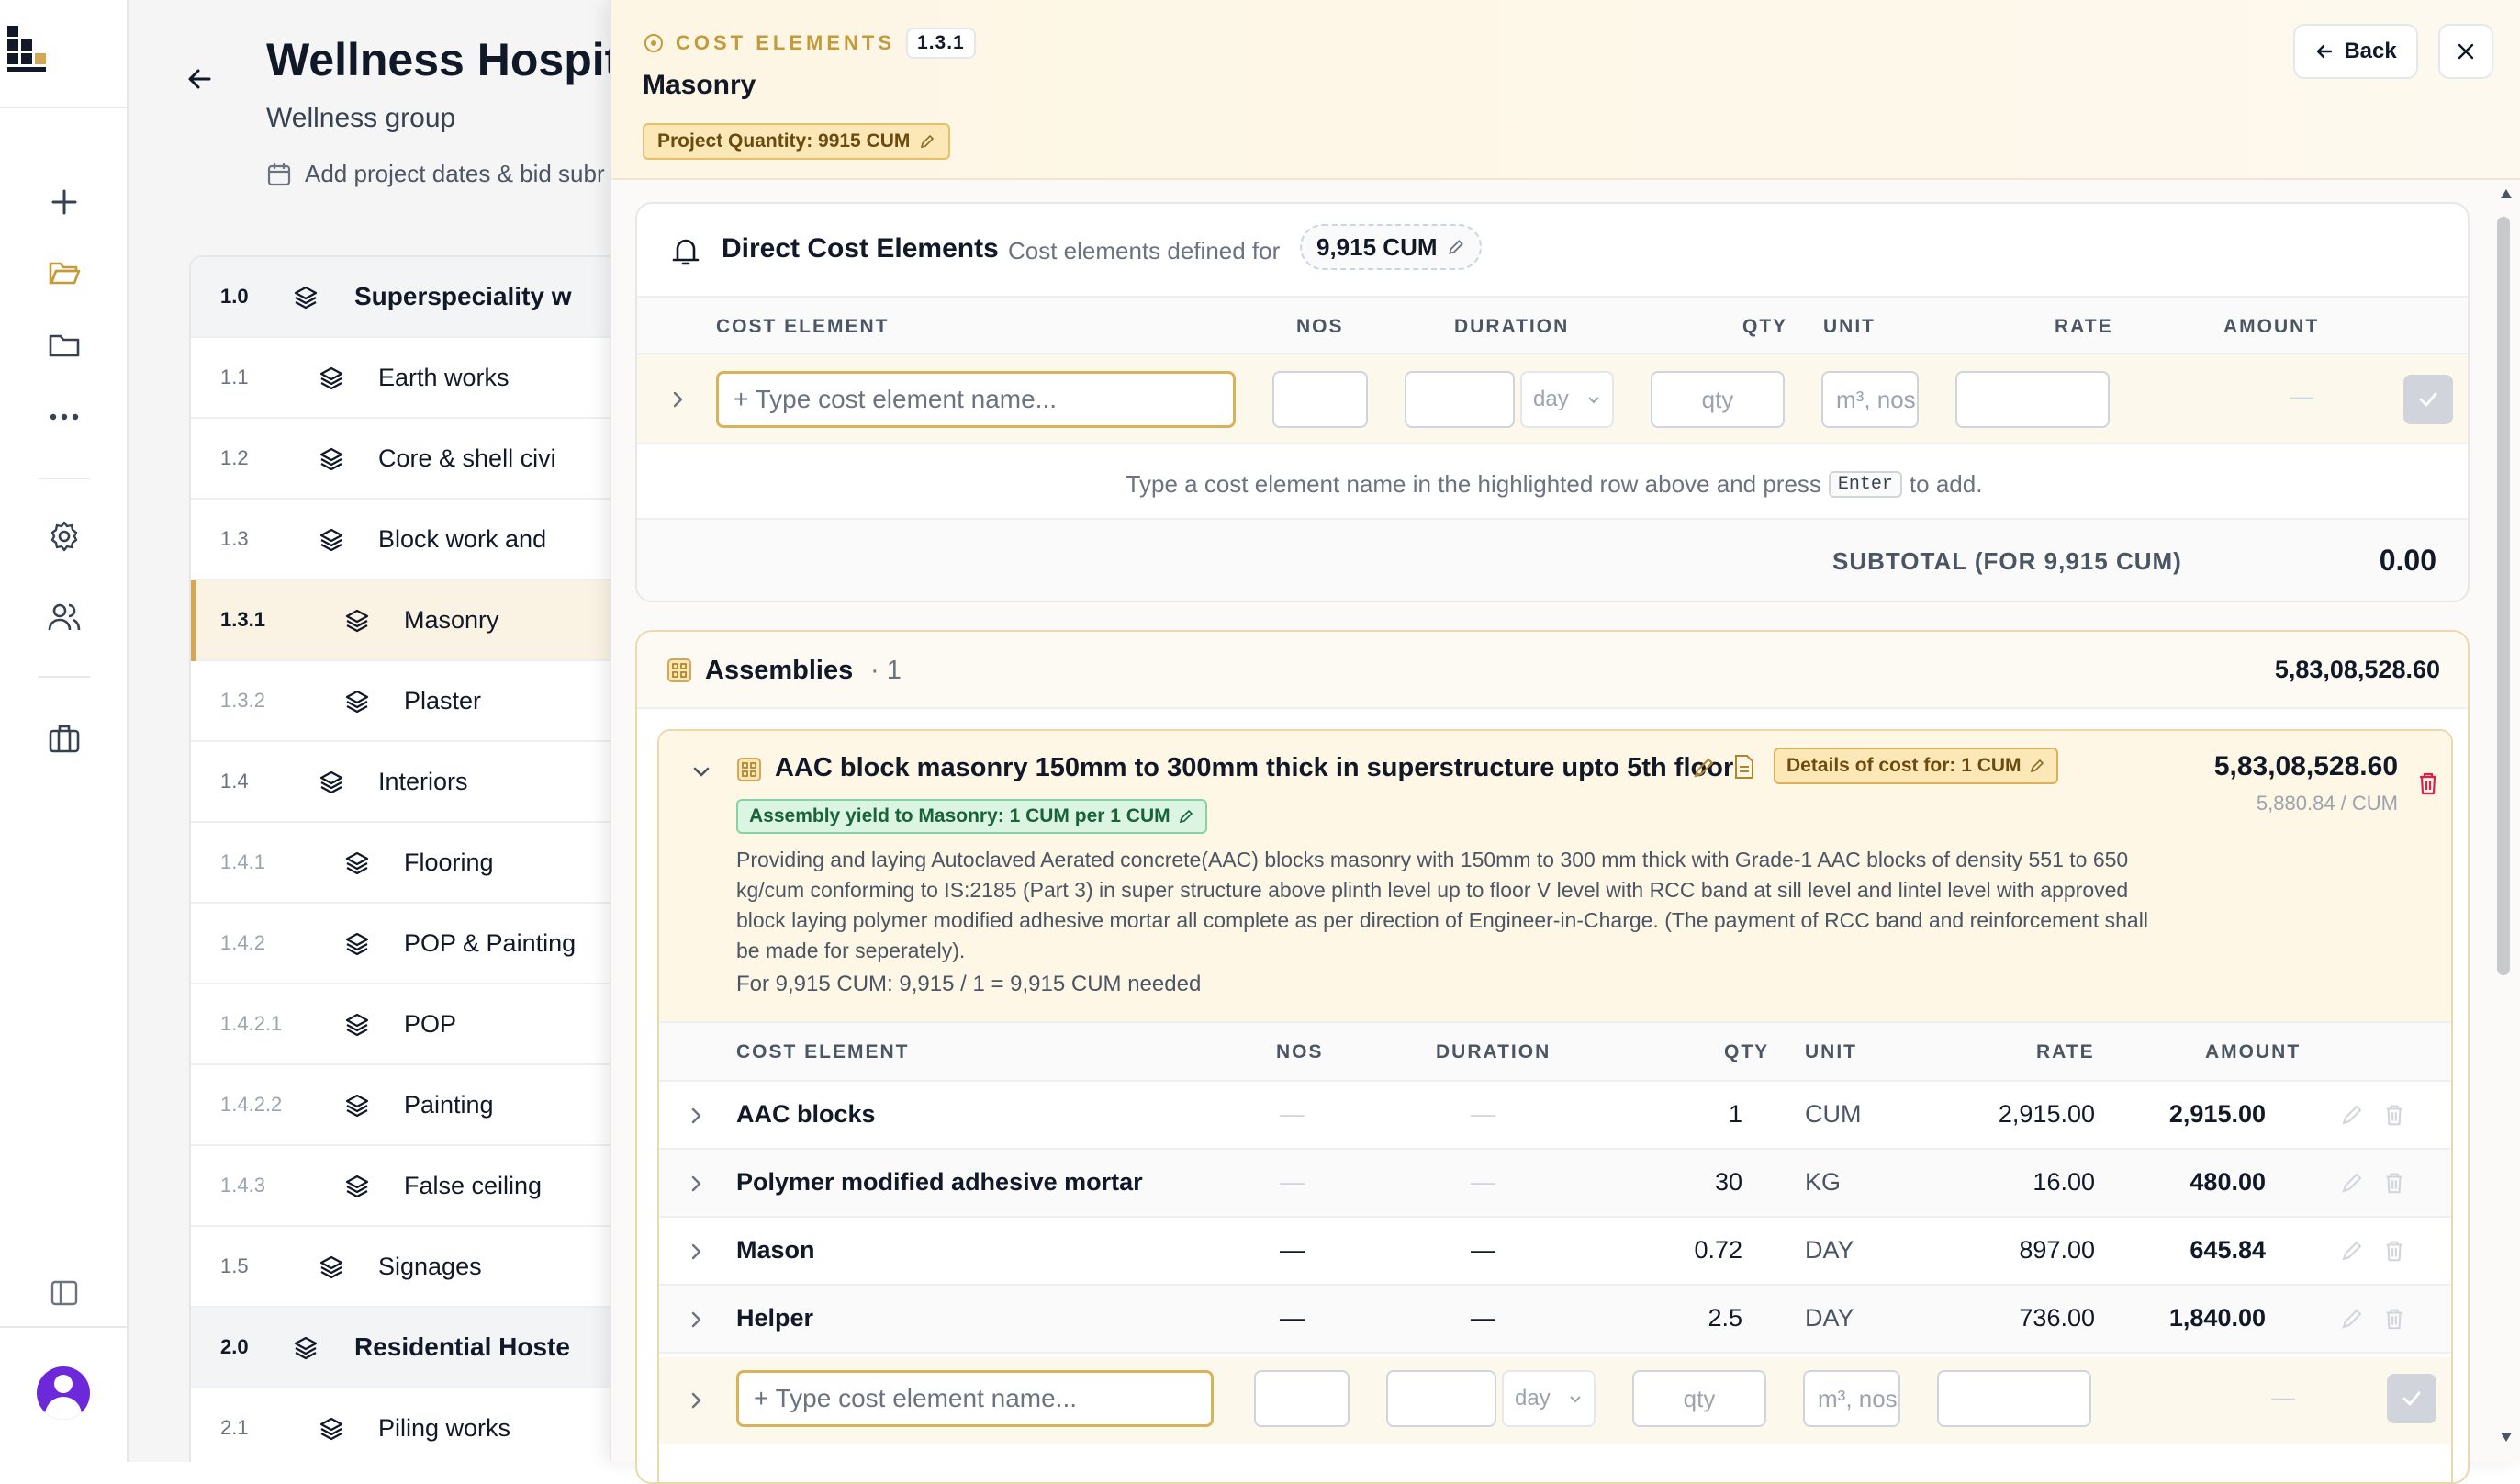 The height and width of the screenshot is (1484, 2520). What do you see at coordinates (2407, 561) in the screenshot?
I see `subtotal-value: 0.00` at bounding box center [2407, 561].